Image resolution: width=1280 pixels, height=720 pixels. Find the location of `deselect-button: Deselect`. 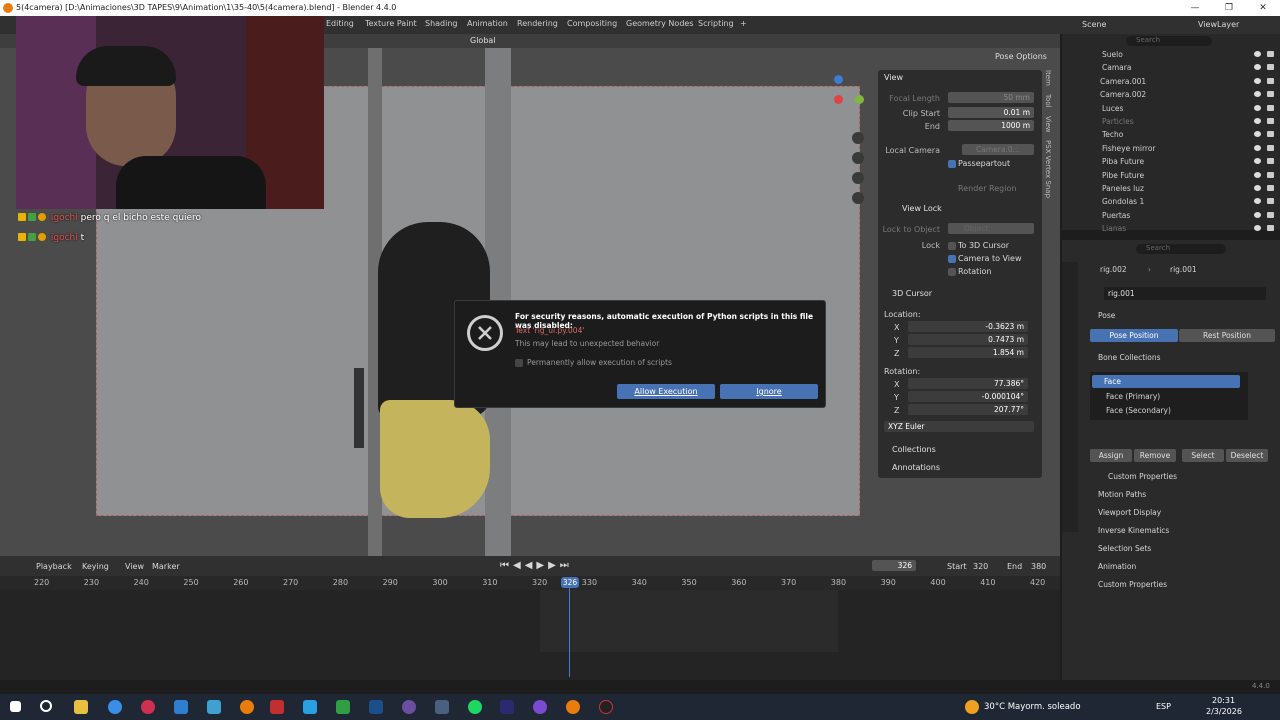

deselect-button: Deselect is located at coordinates (1247, 455).